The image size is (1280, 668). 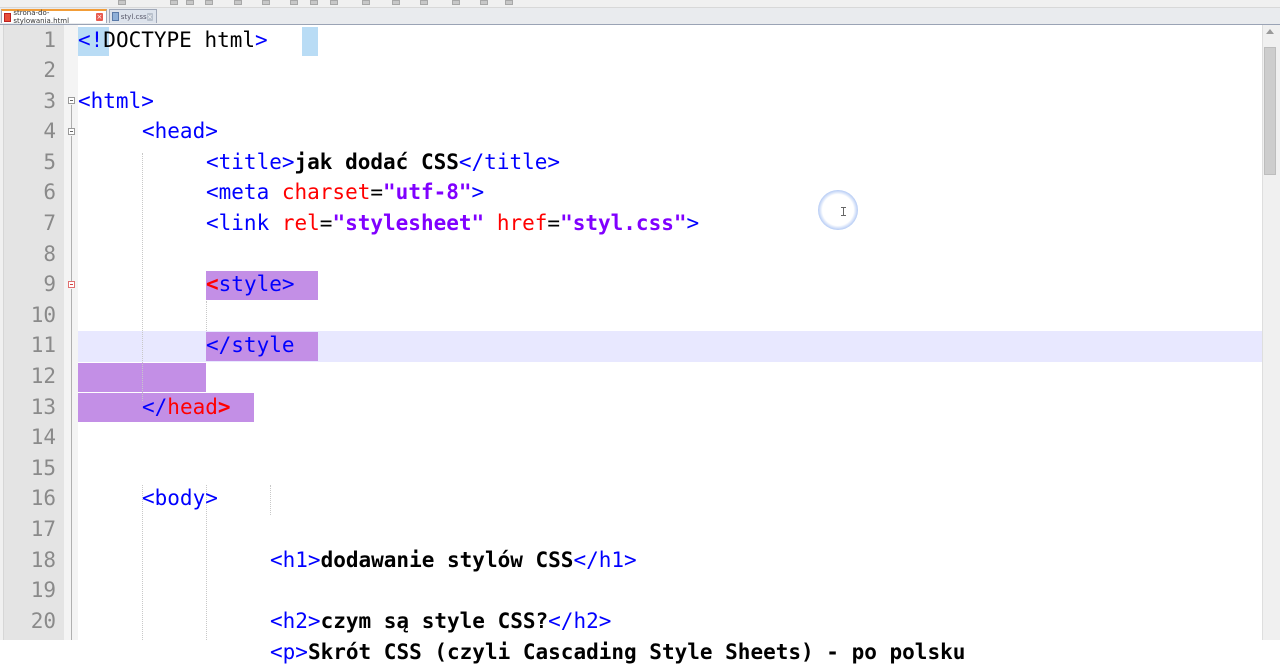 I want to click on code-line-17: <h1>dodawanie stylów CSS</h1>, so click(x=453, y=560).